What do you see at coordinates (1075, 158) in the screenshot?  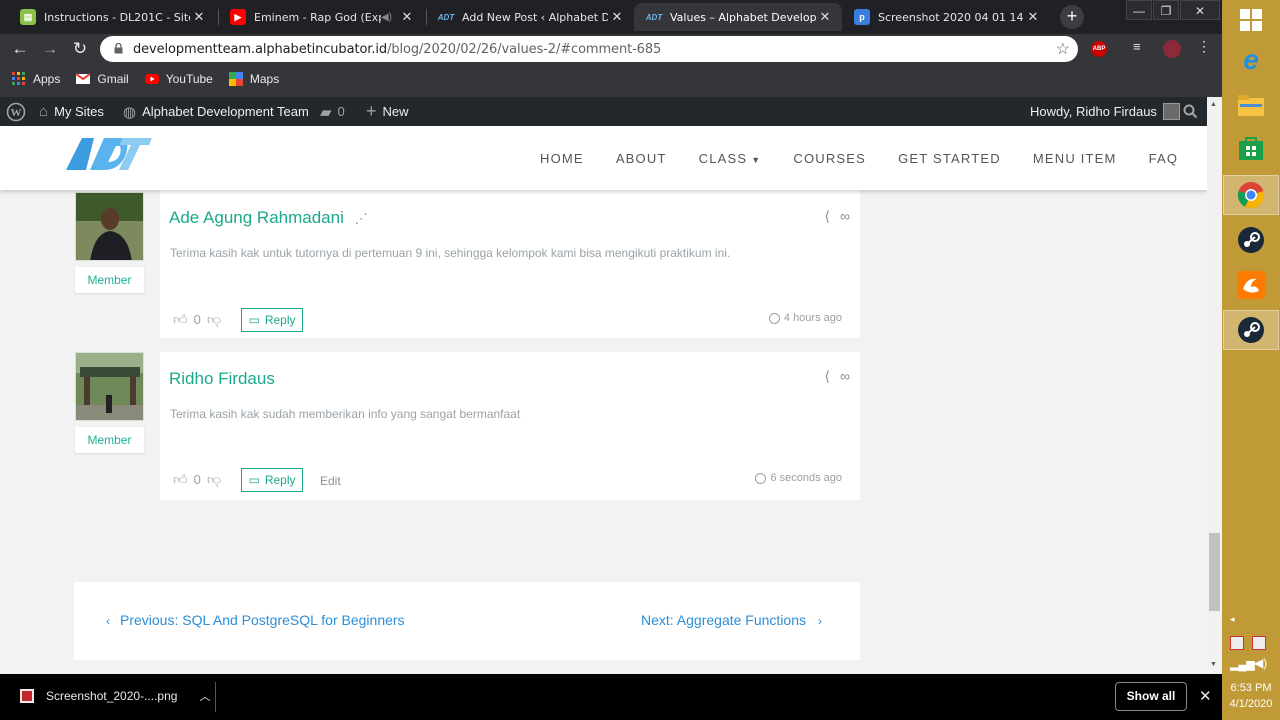 I see `nav-menu-item: MENU ITEM` at bounding box center [1075, 158].